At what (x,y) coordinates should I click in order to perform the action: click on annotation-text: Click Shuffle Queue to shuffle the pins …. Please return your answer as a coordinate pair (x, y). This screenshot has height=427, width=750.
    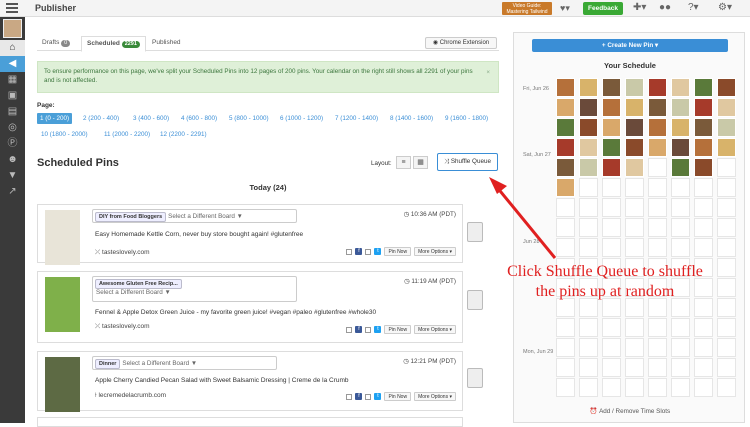
    Looking at the image, I should click on (605, 281).